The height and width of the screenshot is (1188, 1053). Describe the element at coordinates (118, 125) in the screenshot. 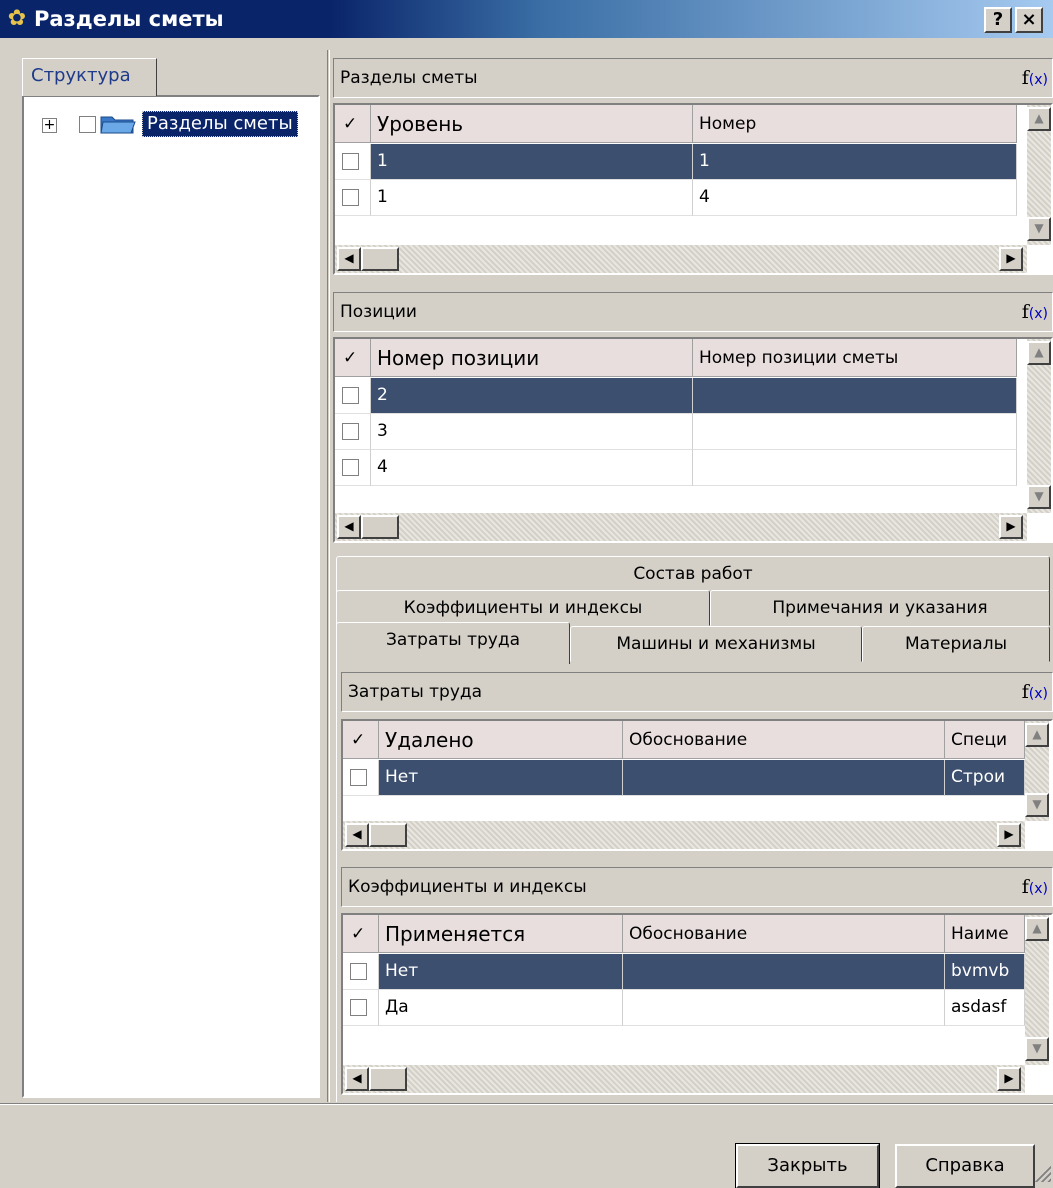

I see `folder-icon` at that location.